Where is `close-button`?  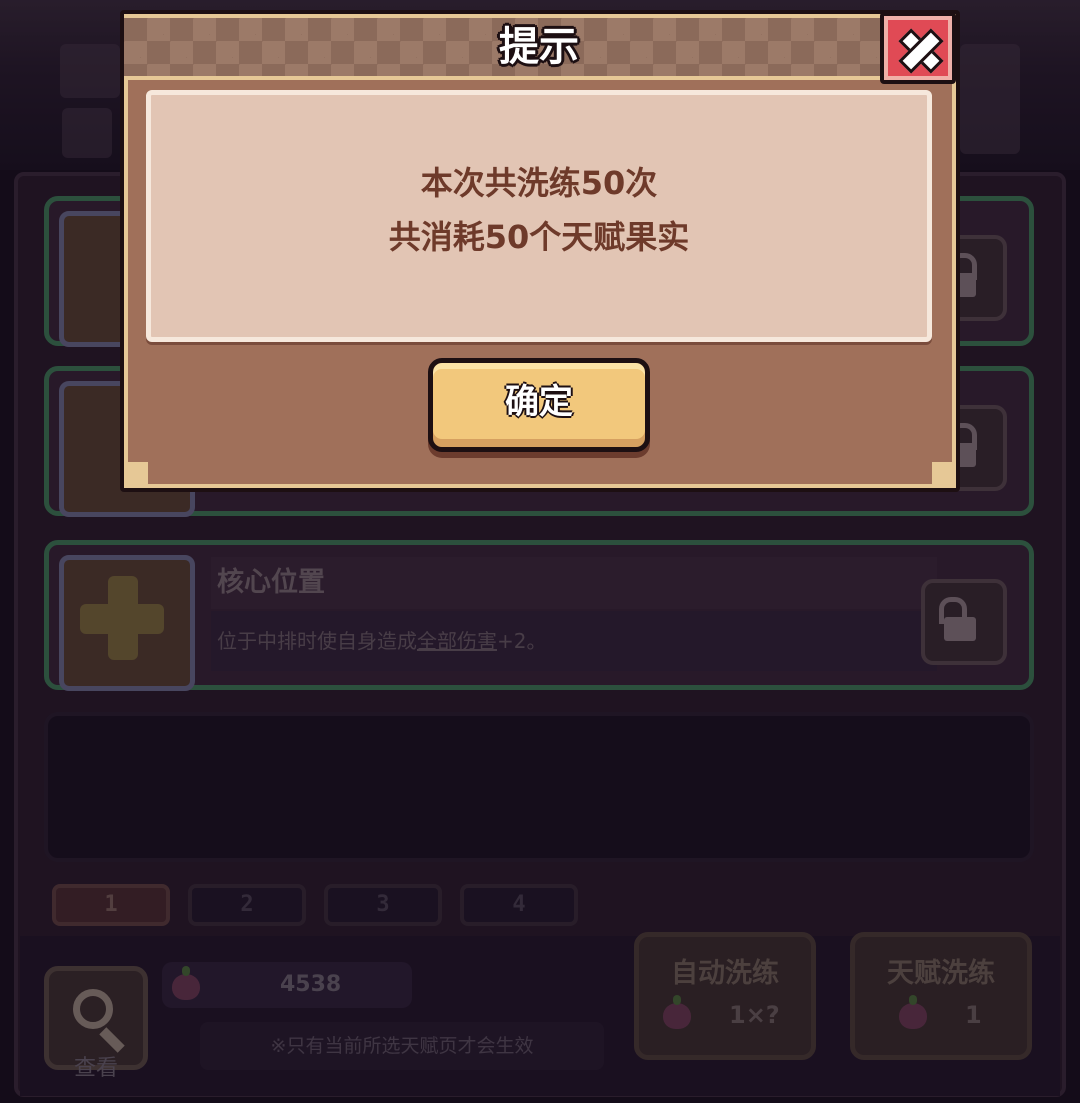 close-button is located at coordinates (918, 48).